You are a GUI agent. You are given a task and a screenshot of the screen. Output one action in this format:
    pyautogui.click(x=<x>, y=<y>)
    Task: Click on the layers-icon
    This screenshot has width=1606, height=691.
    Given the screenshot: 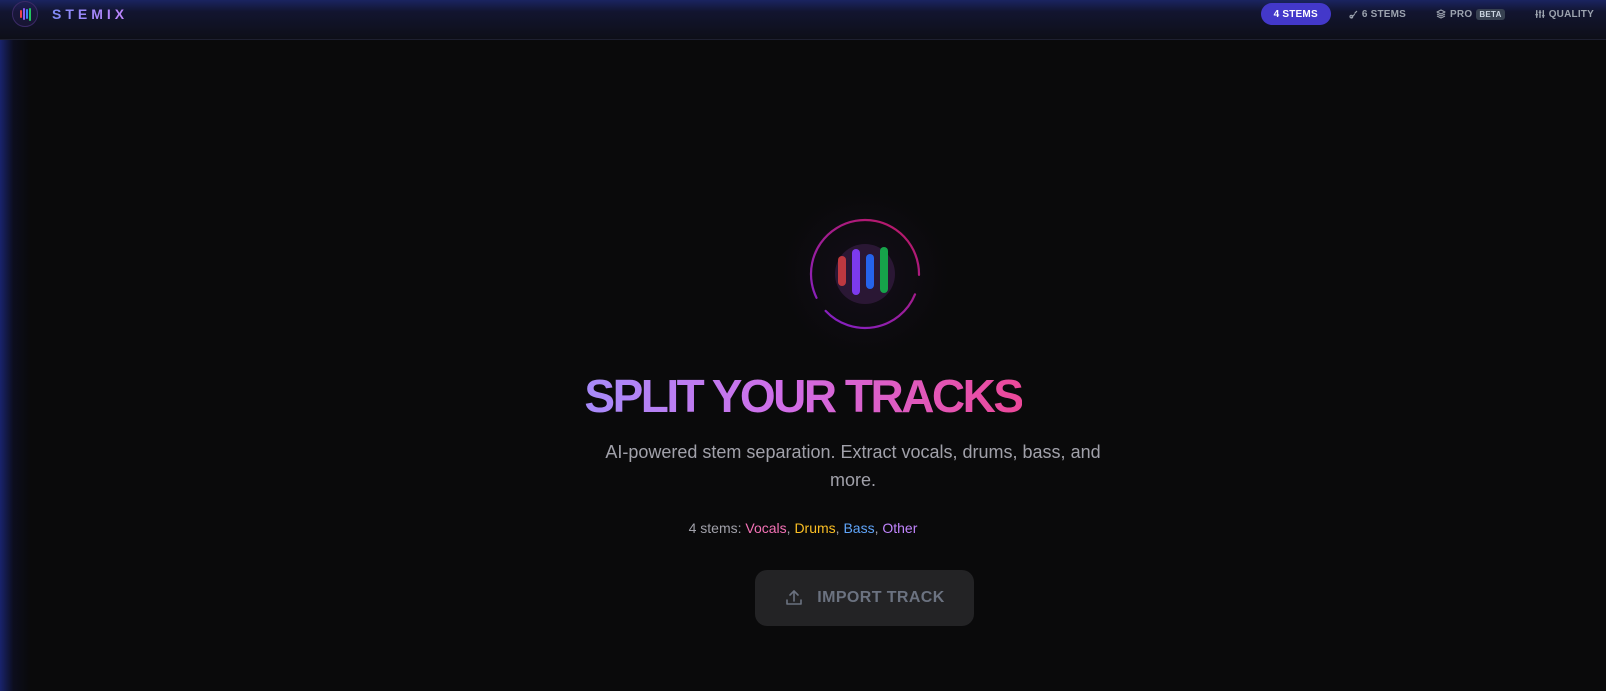 What is the action you would take?
    pyautogui.click(x=1441, y=14)
    